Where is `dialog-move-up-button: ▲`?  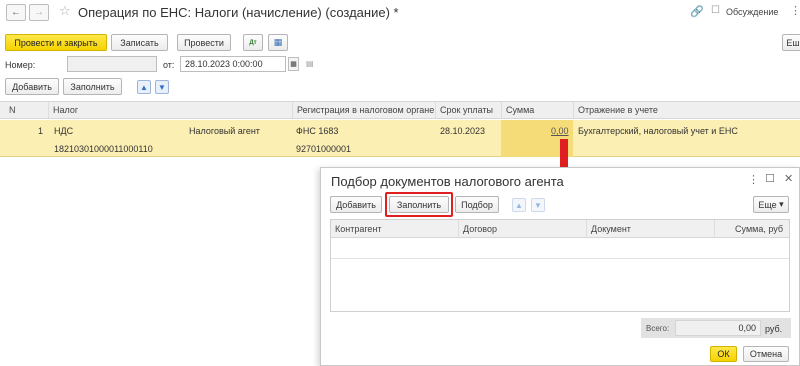
dialog-move-up-button: ▲ is located at coordinates (519, 205).